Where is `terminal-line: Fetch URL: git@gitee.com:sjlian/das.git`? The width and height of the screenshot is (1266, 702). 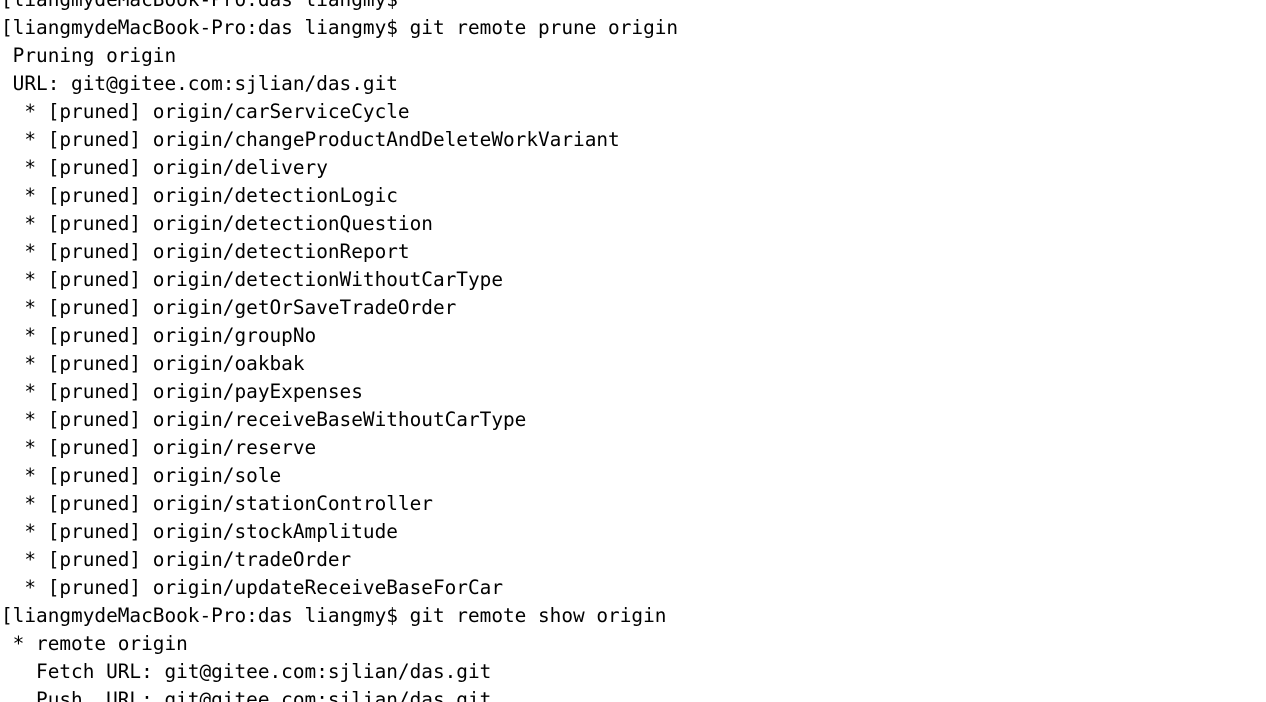 terminal-line: Fetch URL: git@gitee.com:sjlian/das.git is located at coordinates (246, 671).